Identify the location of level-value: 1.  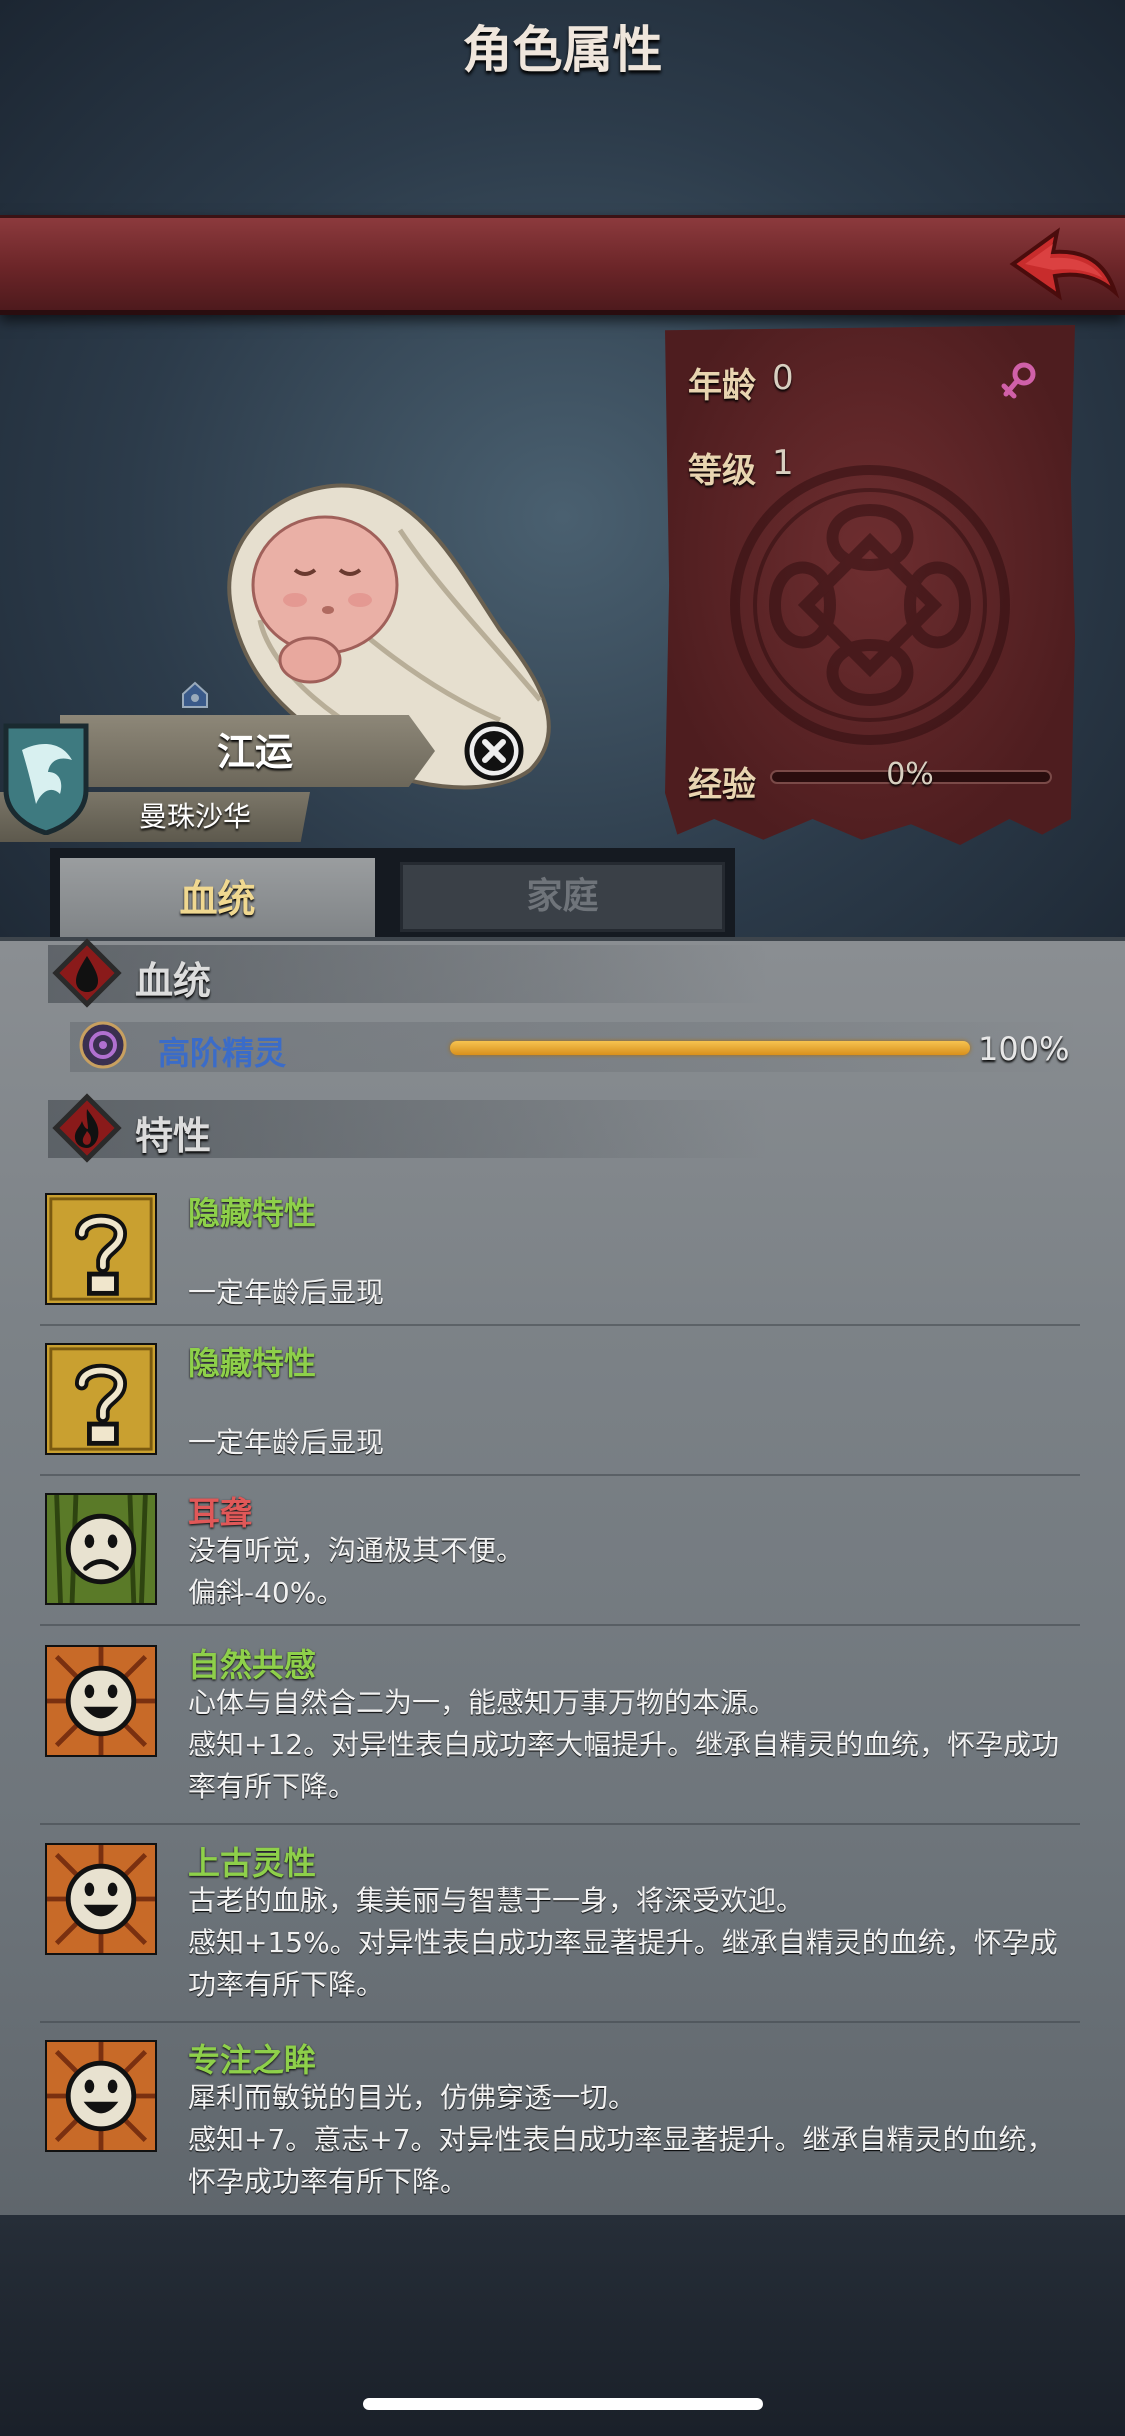
(783, 463).